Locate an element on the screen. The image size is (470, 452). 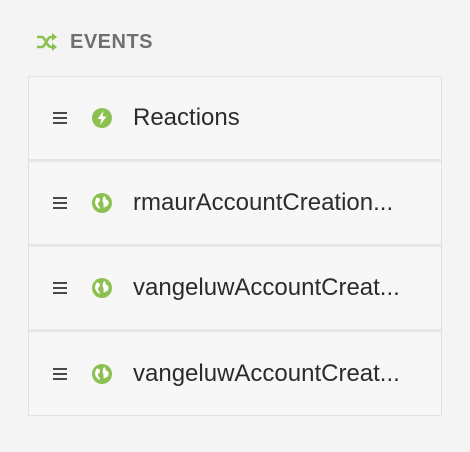
events-title: EVENTS is located at coordinates (112, 41).